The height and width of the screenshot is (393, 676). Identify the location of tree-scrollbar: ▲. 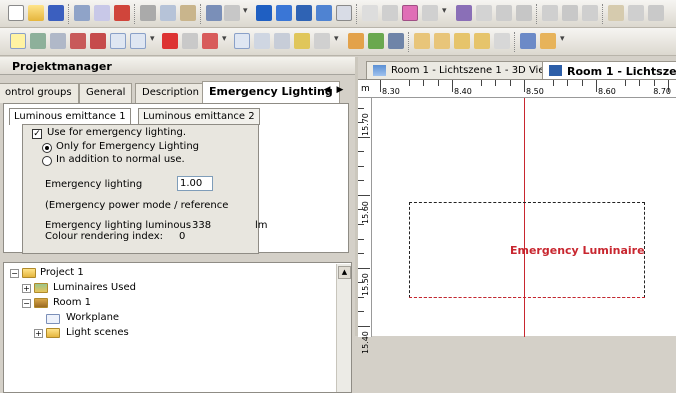
(343, 328).